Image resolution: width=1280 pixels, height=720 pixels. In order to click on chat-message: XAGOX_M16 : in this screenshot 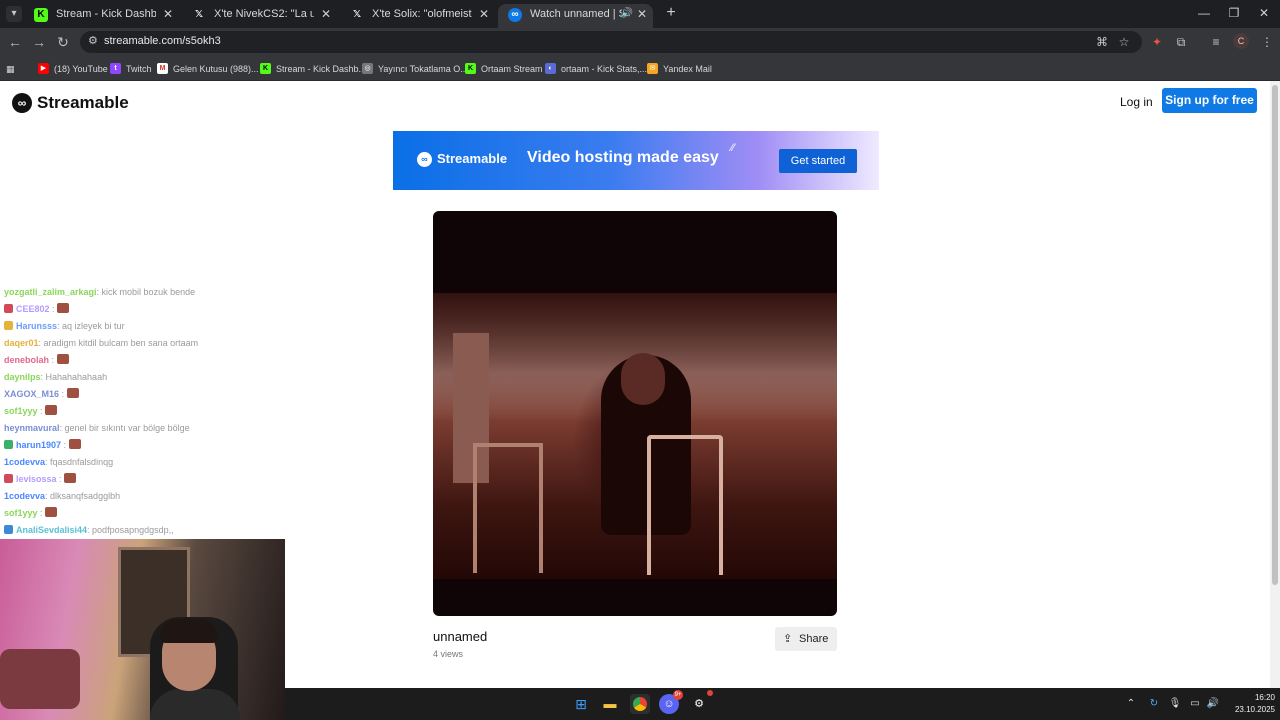, I will do `click(41, 394)`.